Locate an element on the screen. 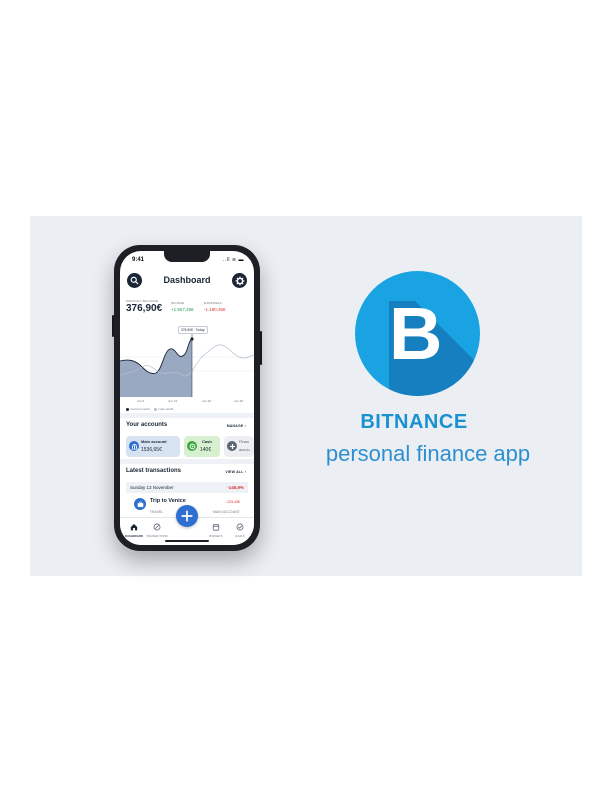 This screenshot has width=612, height=792. brand-tagline: personal finance app is located at coordinates (428, 453).